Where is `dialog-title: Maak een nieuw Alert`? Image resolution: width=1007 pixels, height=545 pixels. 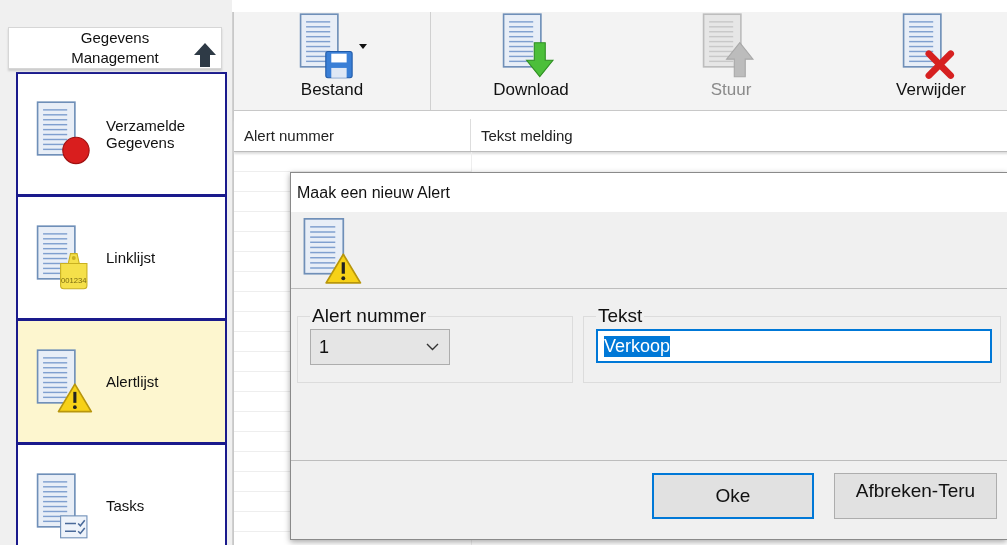
dialog-title: Maak een nieuw Alert is located at coordinates (649, 192).